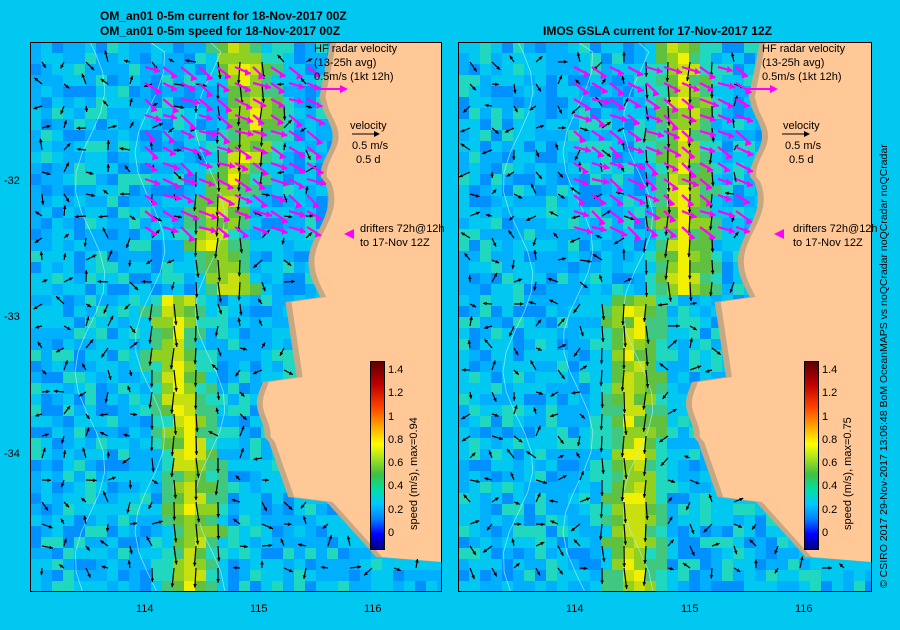 Image resolution: width=900 pixels, height=630 pixels. Describe the element at coordinates (395, 243) in the screenshot. I see `left-drifters-label-2: to 17-Nov 12Z` at that location.